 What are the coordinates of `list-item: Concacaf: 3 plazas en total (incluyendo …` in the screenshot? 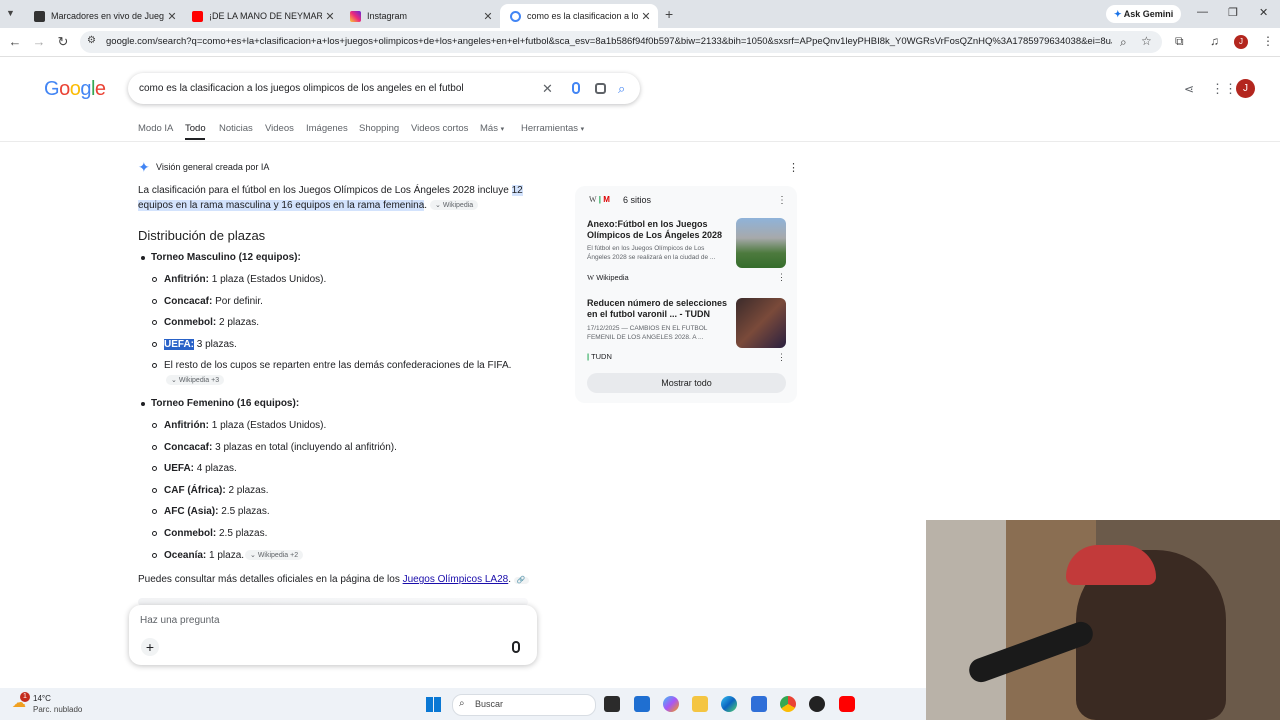 It's located at (280, 447).